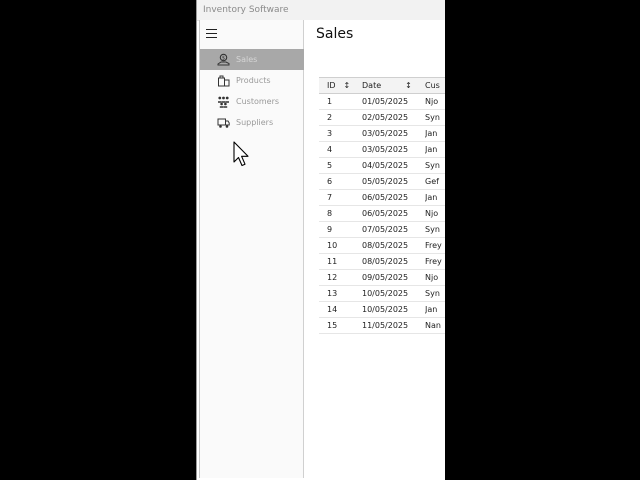 This screenshot has height=480, width=640. Describe the element at coordinates (435, 325) in the screenshot. I see `cell-customer: Nan` at that location.